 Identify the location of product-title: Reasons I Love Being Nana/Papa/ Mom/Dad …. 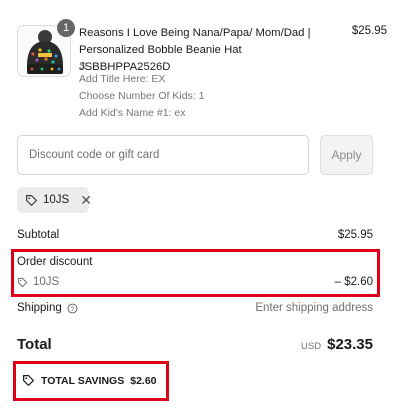
(195, 50).